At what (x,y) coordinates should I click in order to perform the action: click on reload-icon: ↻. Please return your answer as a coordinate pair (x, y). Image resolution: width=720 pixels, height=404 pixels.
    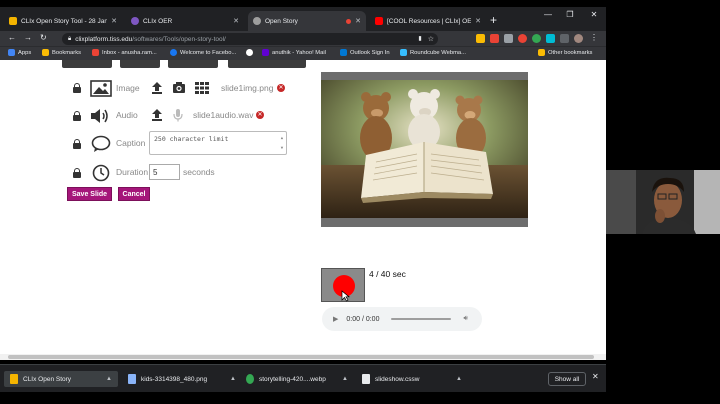
    Looking at the image, I should click on (43, 37).